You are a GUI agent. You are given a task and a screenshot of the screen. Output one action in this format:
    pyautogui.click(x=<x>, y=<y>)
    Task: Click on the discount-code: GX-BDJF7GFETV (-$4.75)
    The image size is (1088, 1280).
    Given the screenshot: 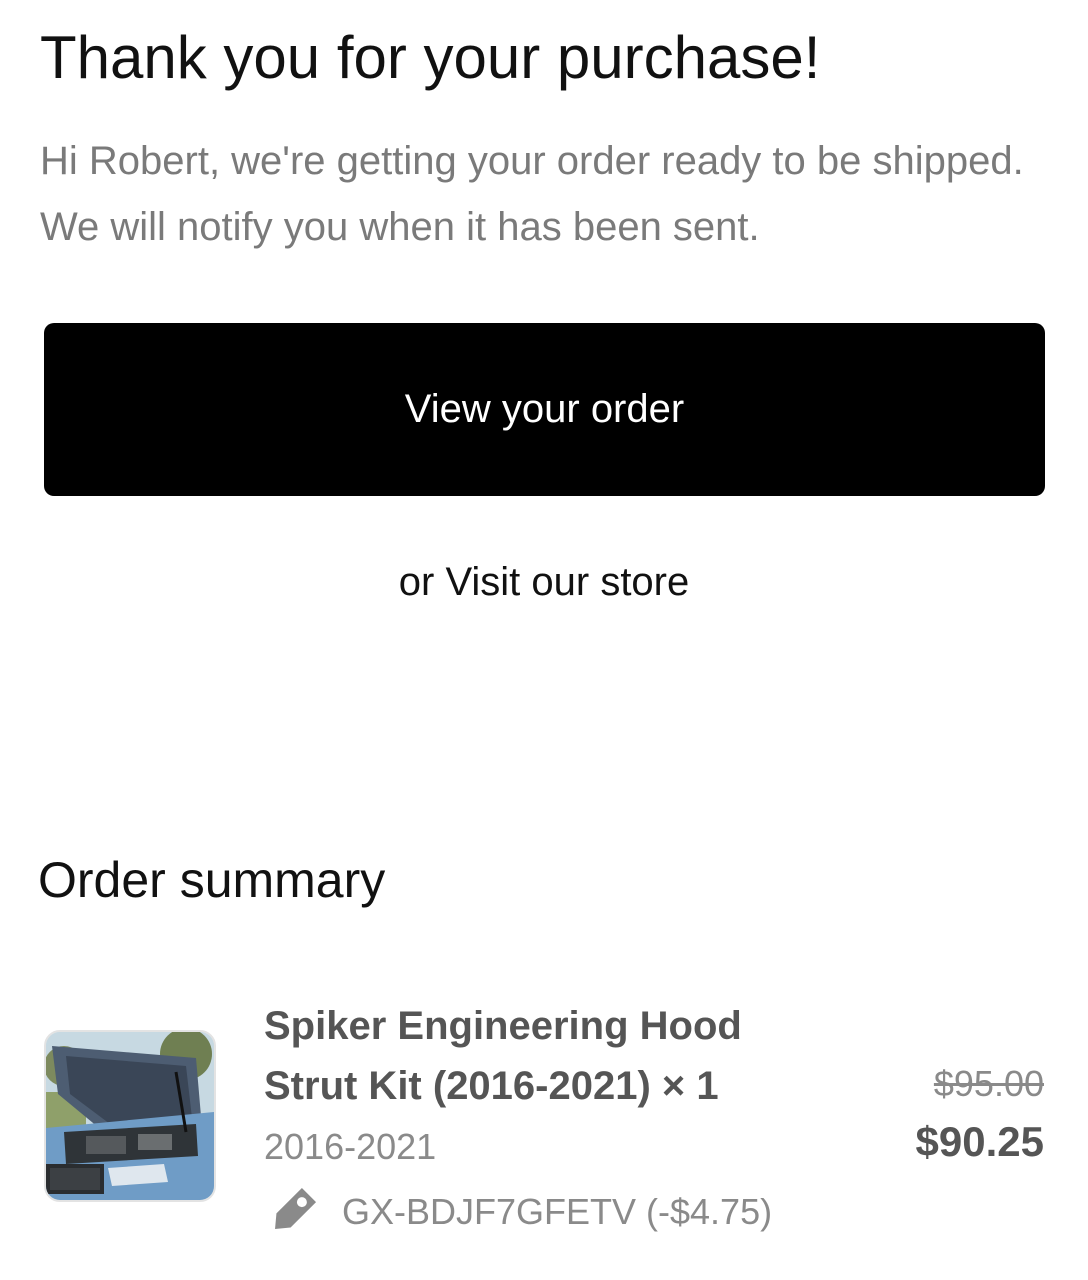 What is the action you would take?
    pyautogui.click(x=557, y=1211)
    